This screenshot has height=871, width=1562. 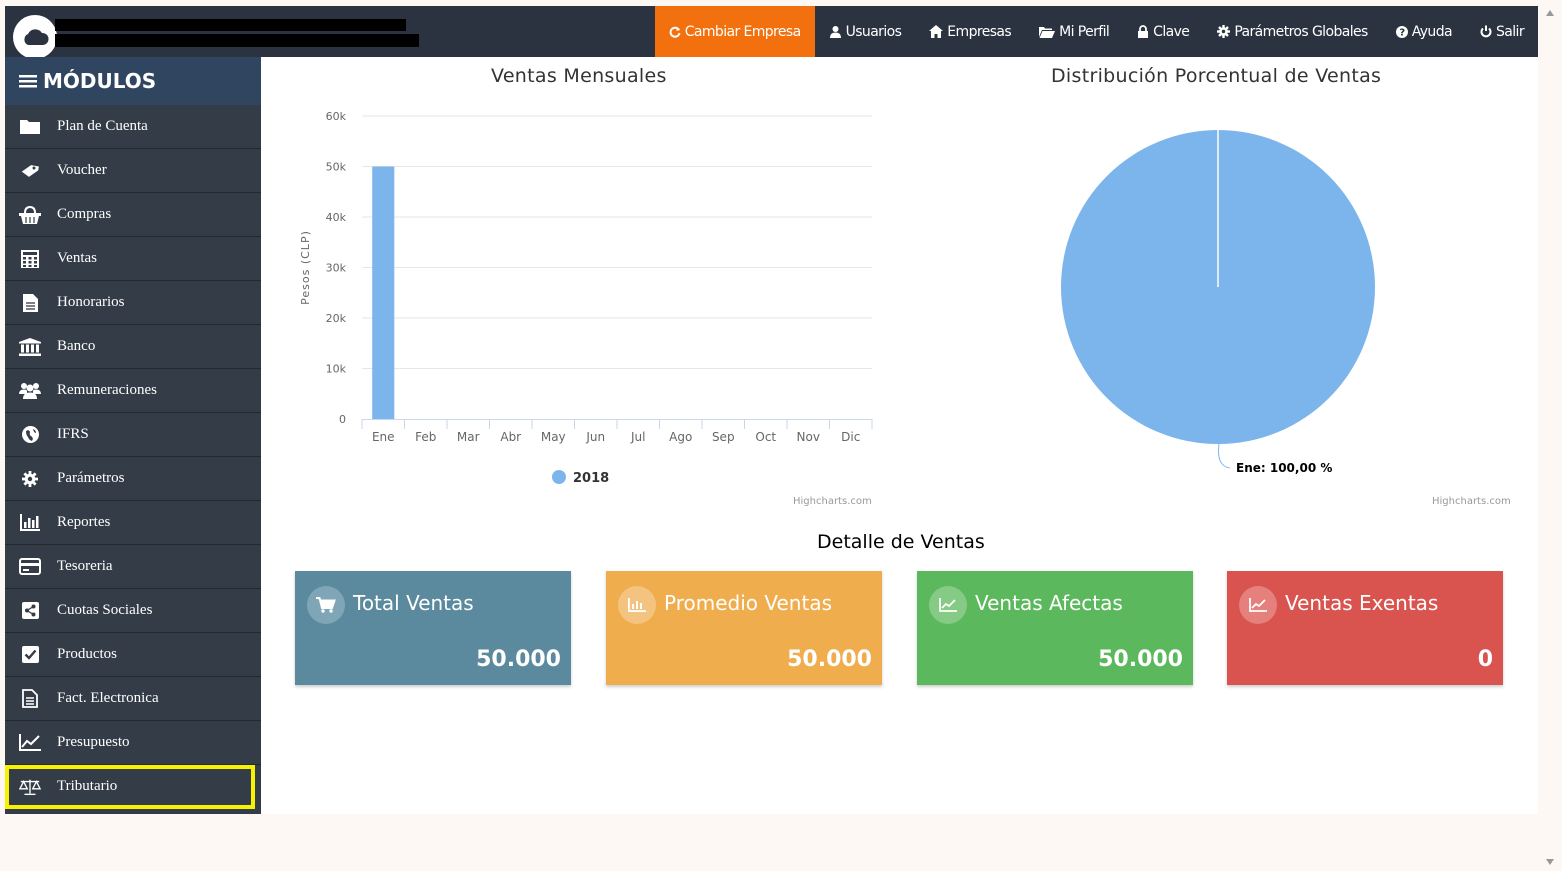 What do you see at coordinates (133, 655) in the screenshot?
I see `sidebar-item-productos: Productos` at bounding box center [133, 655].